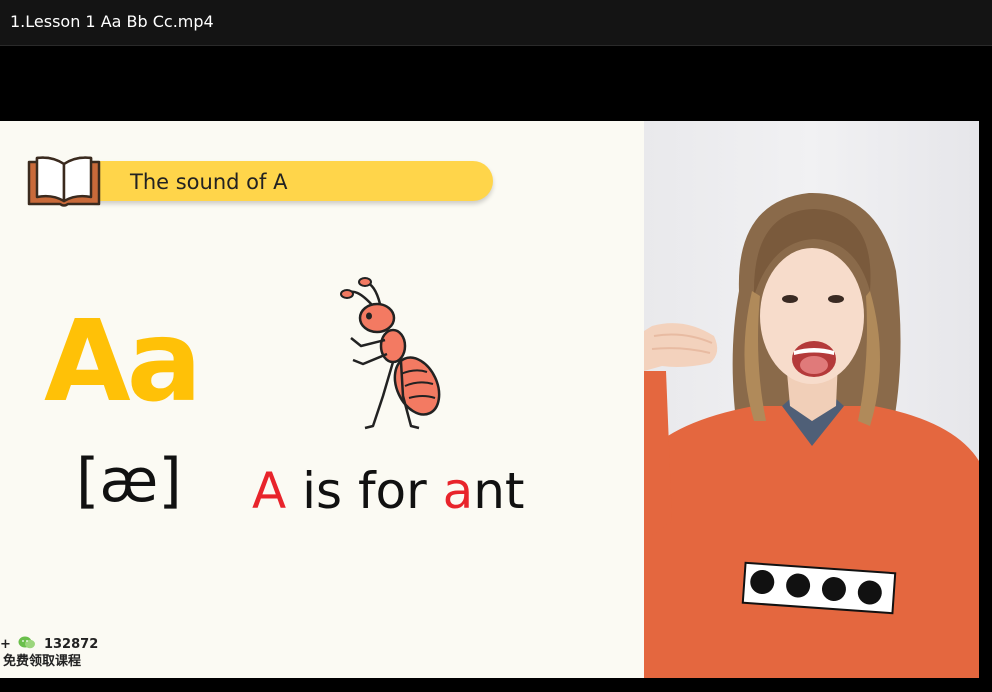 The image size is (992, 692). Describe the element at coordinates (499, 491) in the screenshot. I see `phrase-end: nt` at that location.